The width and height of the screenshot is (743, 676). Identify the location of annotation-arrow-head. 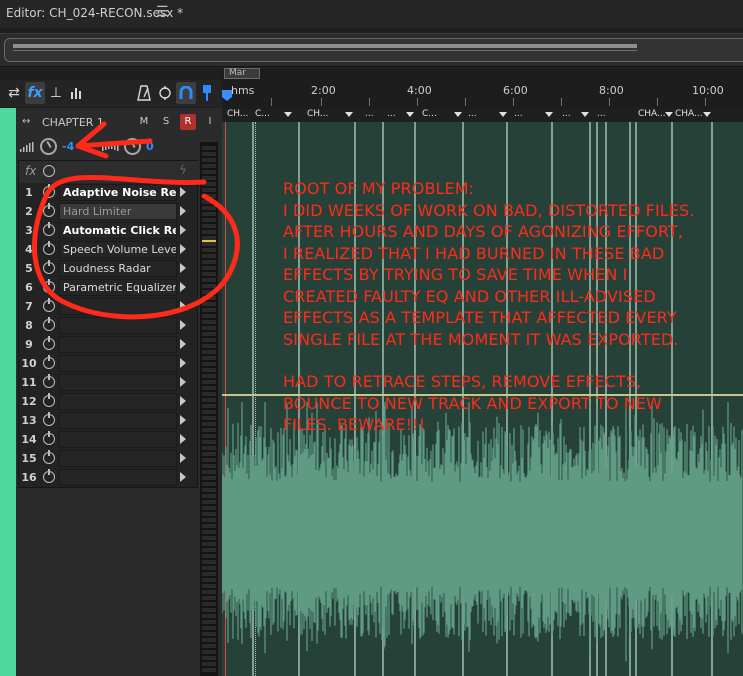
(92, 140).